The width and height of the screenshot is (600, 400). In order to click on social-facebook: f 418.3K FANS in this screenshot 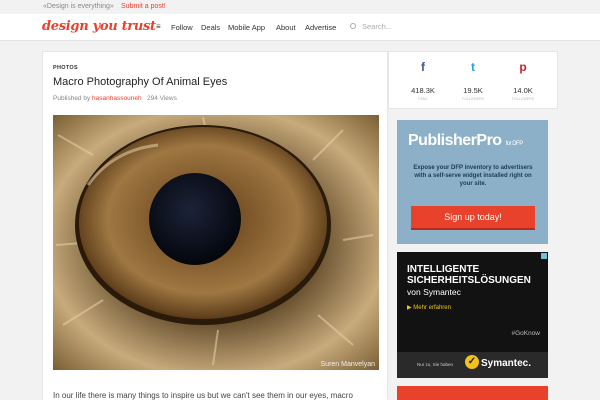, I will do `click(423, 80)`.